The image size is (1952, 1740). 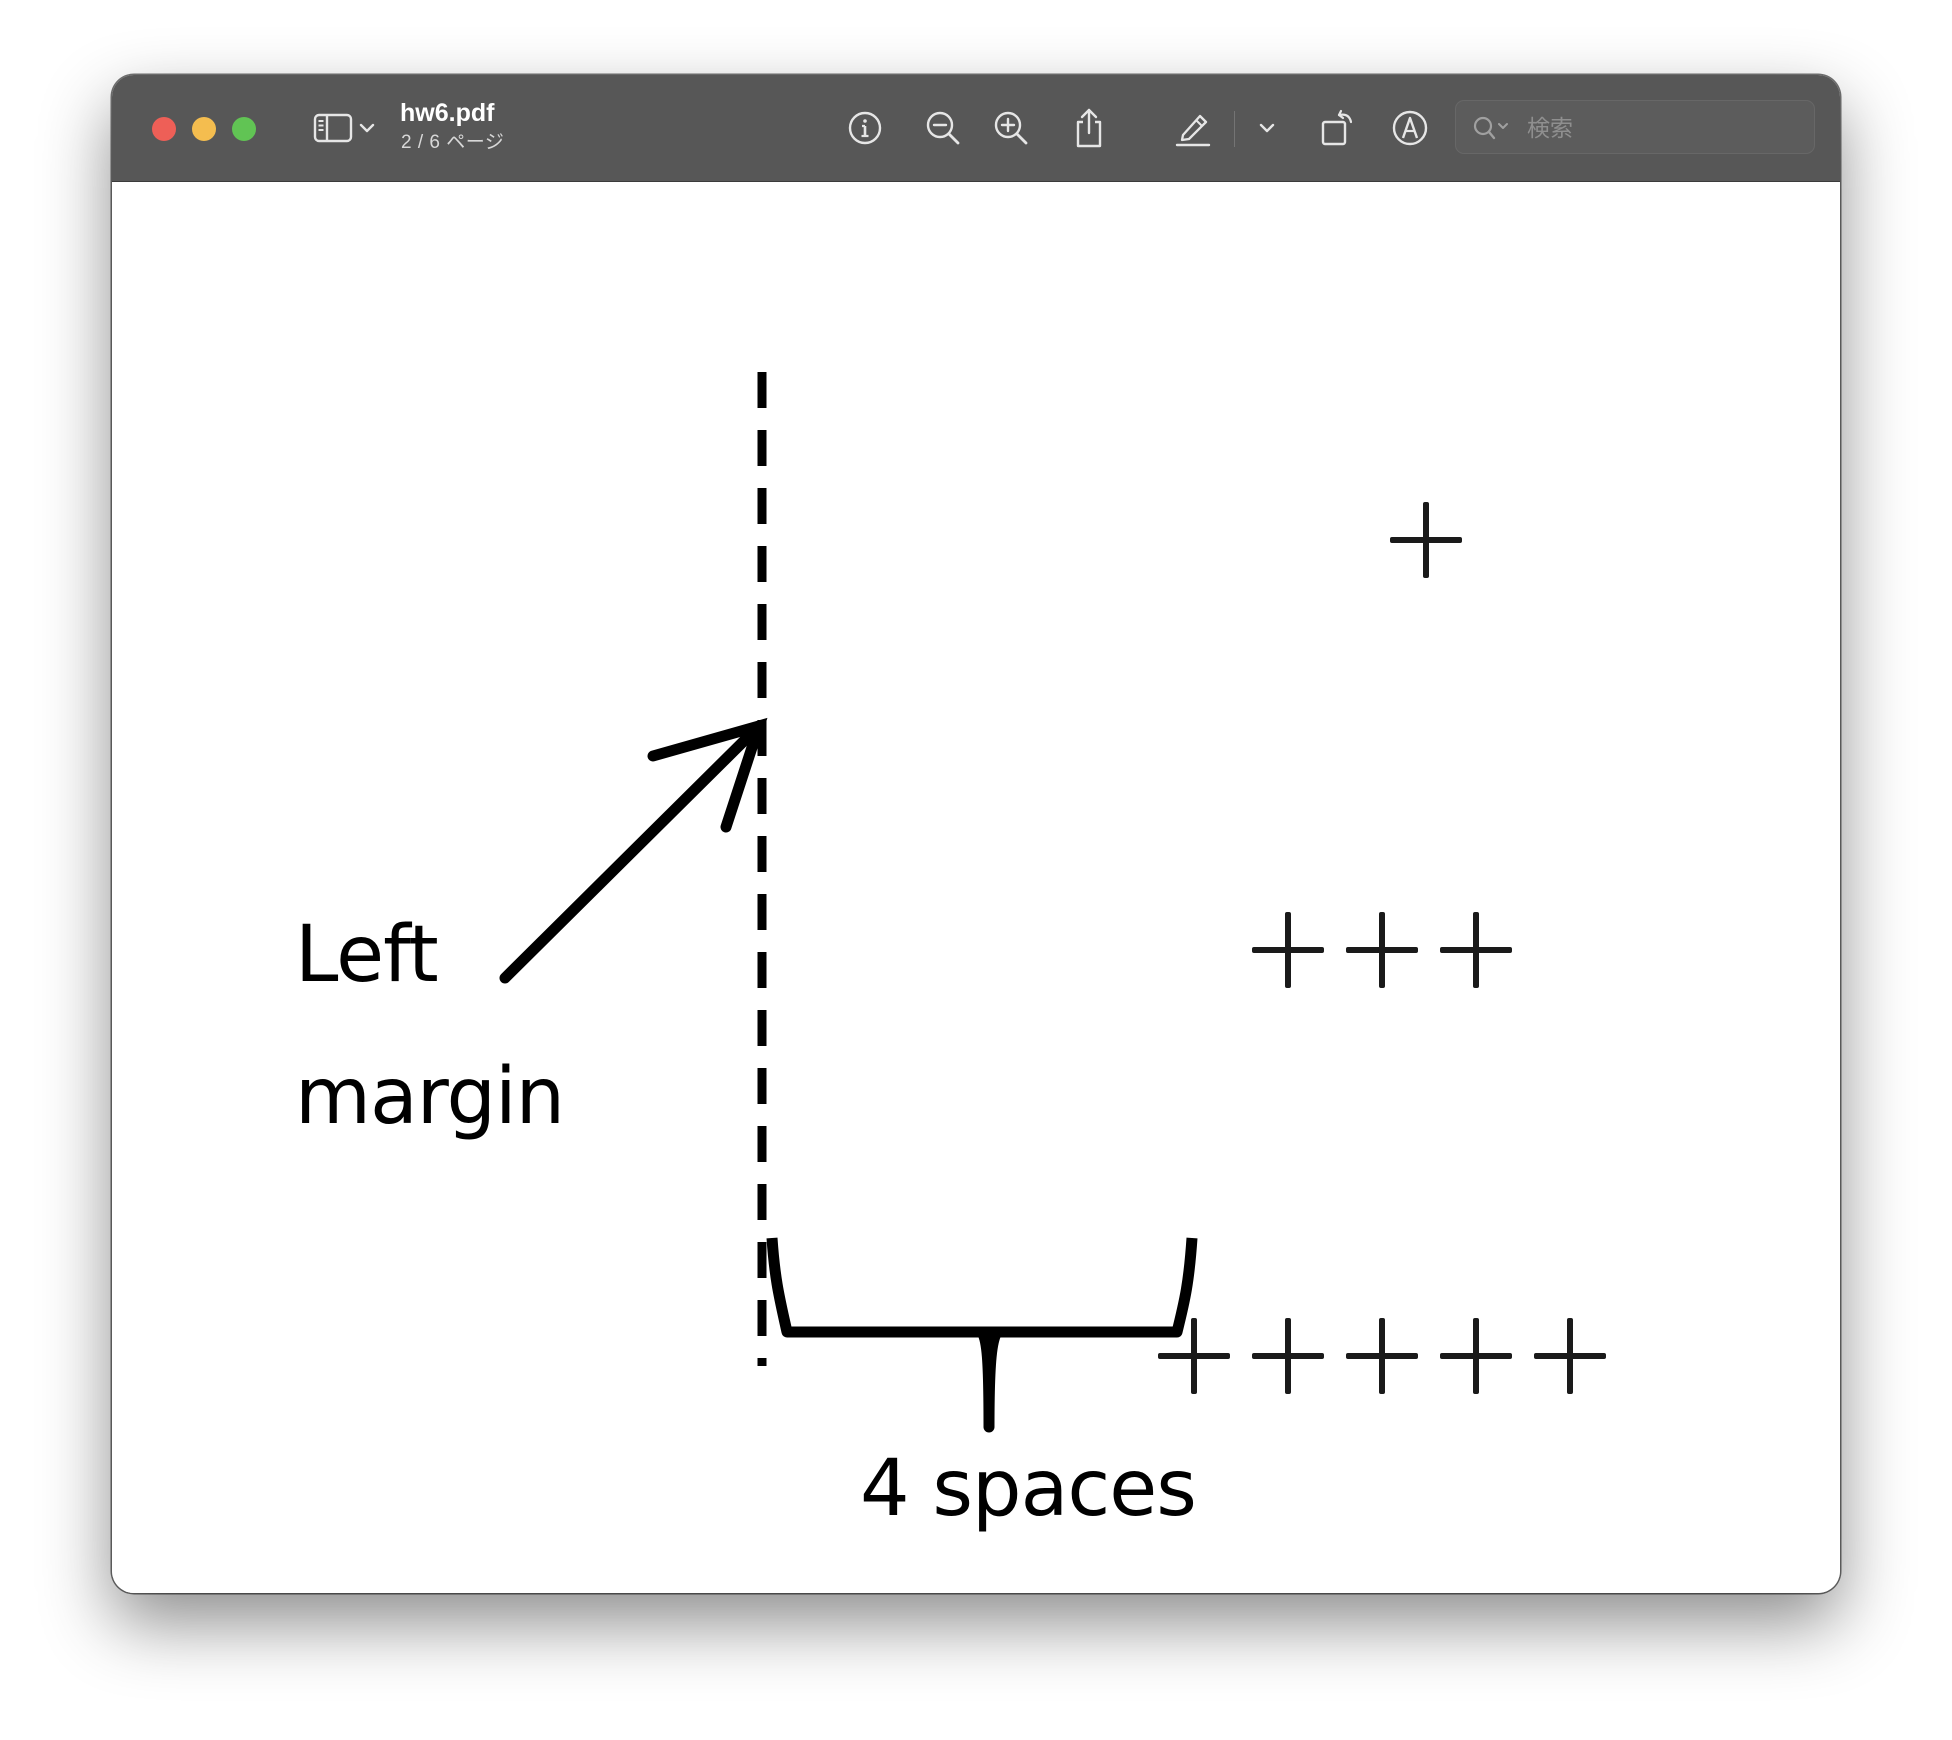 I want to click on rotate-button, so click(x=1339, y=128).